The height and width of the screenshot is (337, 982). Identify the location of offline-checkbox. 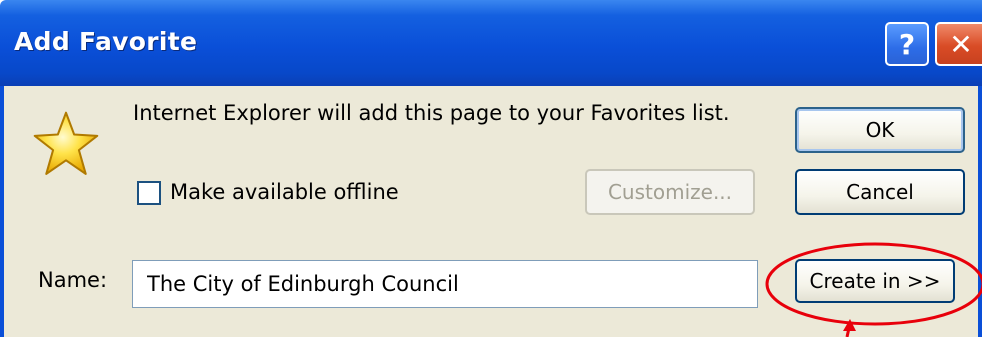
(149, 193).